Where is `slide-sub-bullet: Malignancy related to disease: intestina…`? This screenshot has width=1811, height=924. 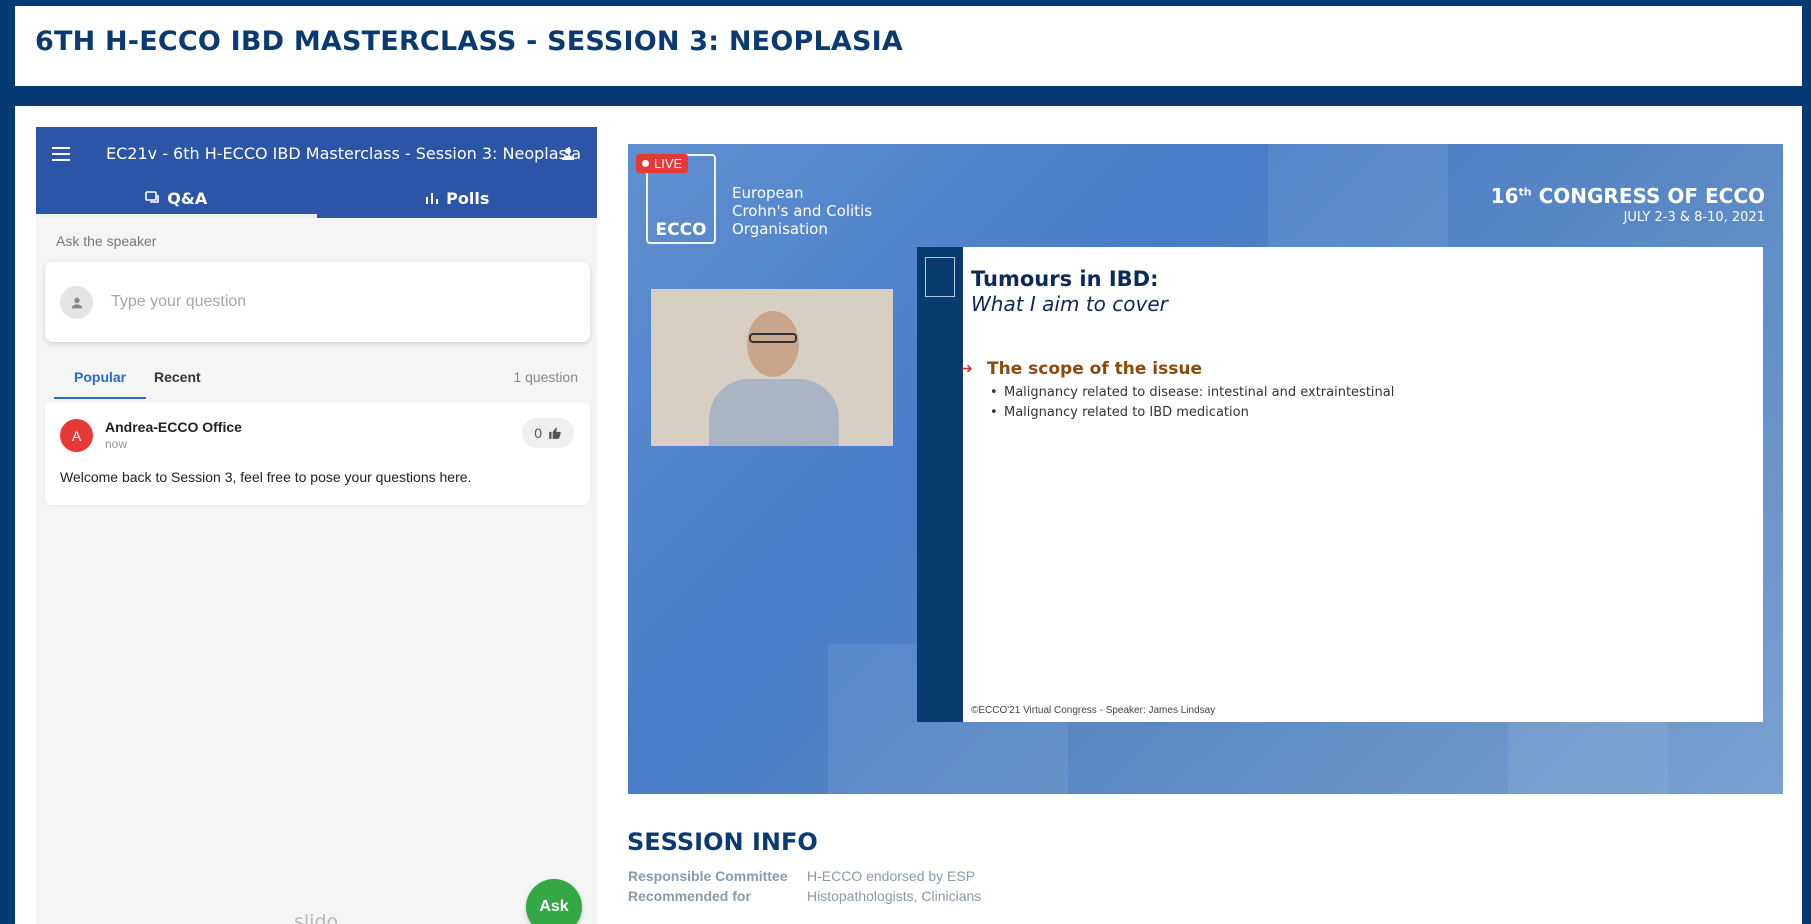 slide-sub-bullet: Malignancy related to disease: intestina… is located at coordinates (1192, 392).